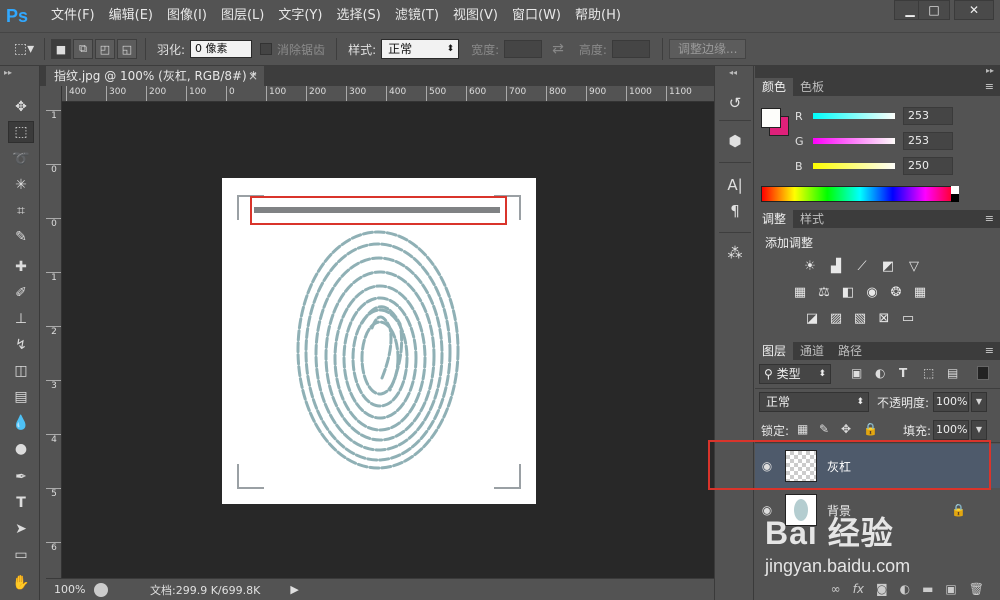 The image size is (1000, 600). What do you see at coordinates (21, 319) in the screenshot?
I see `stamp-tool-icon: ⊥` at bounding box center [21, 319].